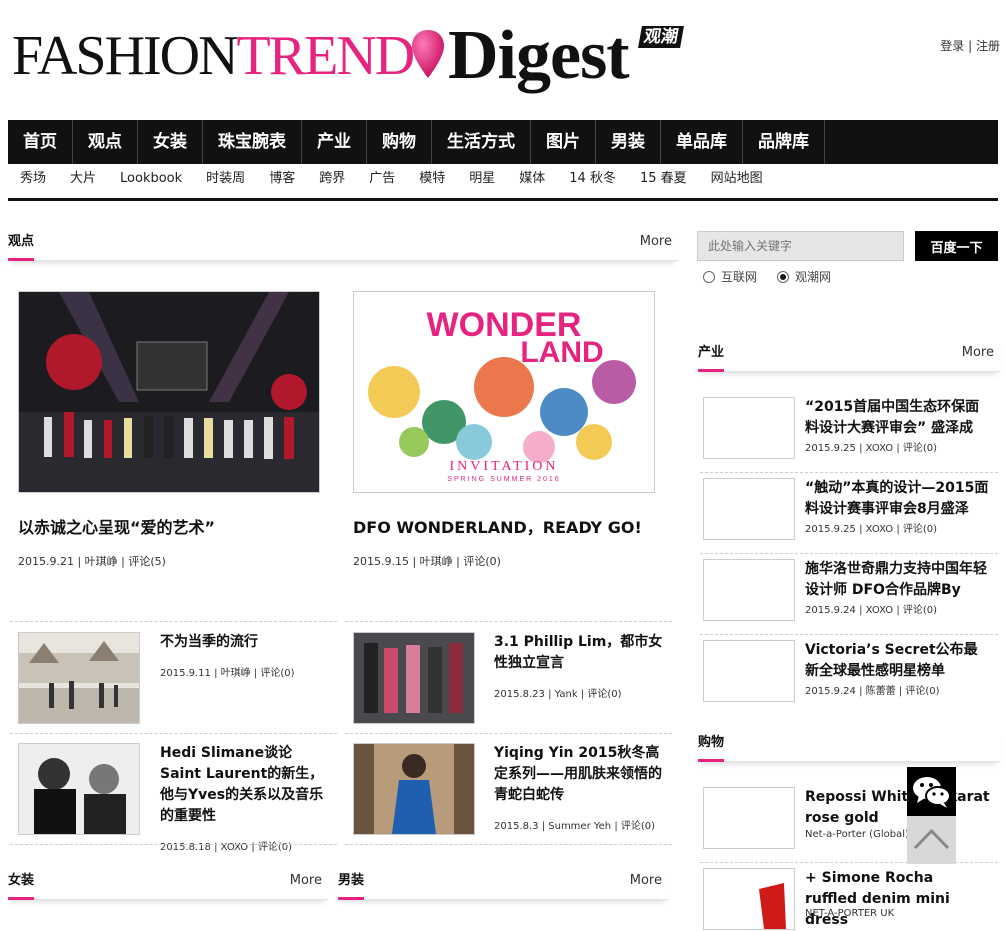 The width and height of the screenshot is (1006, 931). I want to click on blue-dress-photo, so click(414, 789).